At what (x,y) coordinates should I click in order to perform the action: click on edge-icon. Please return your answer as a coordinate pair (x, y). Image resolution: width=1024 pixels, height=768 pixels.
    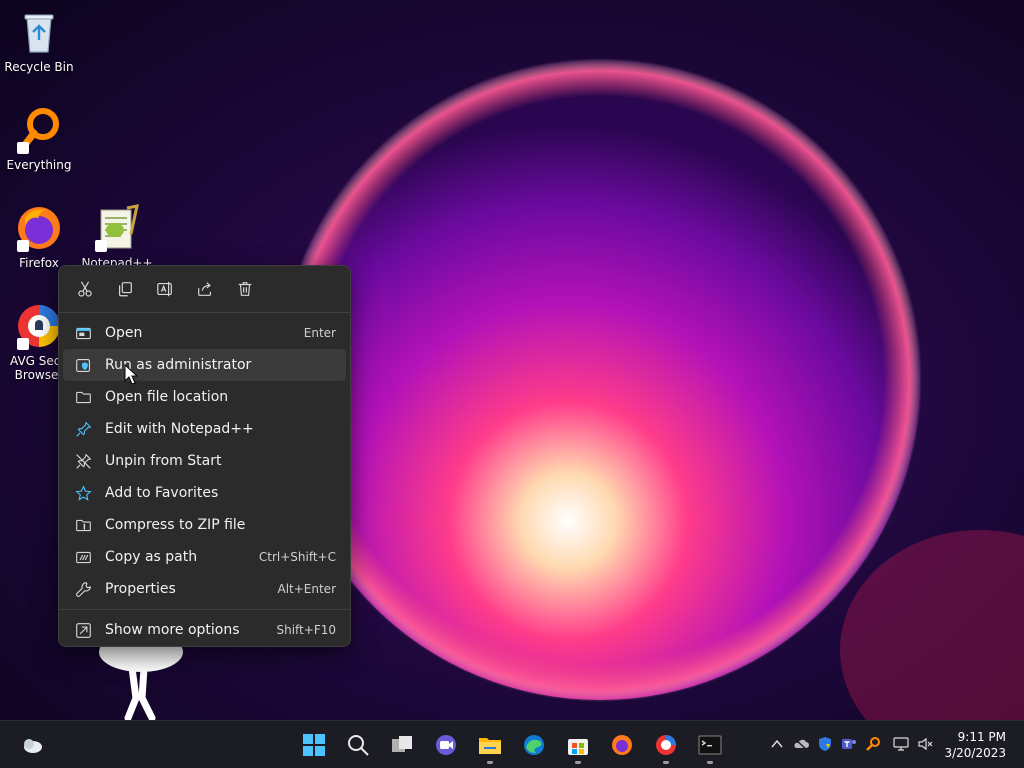
    Looking at the image, I should click on (534, 745).